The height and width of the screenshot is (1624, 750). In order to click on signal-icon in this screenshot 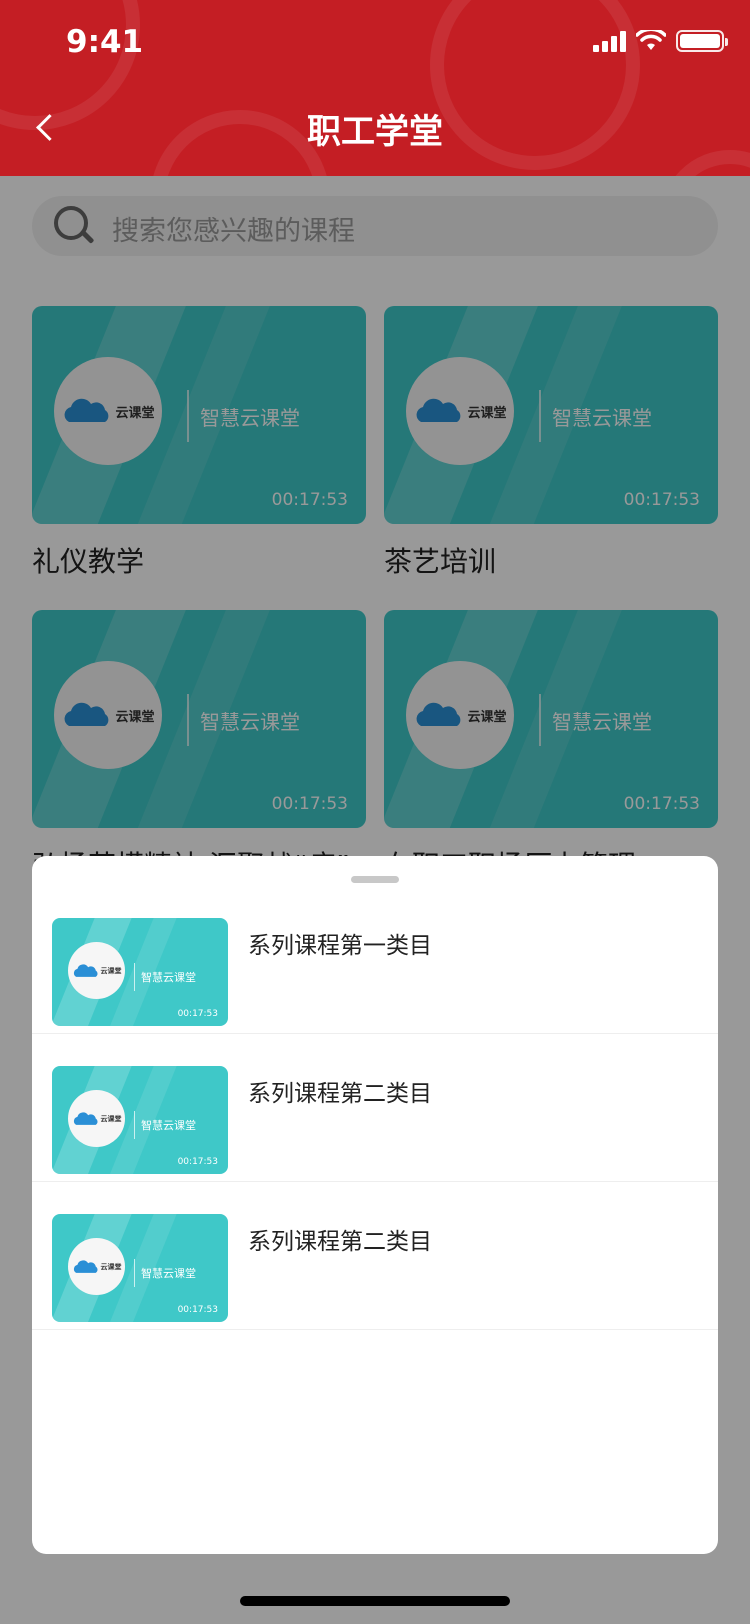, I will do `click(609, 41)`.